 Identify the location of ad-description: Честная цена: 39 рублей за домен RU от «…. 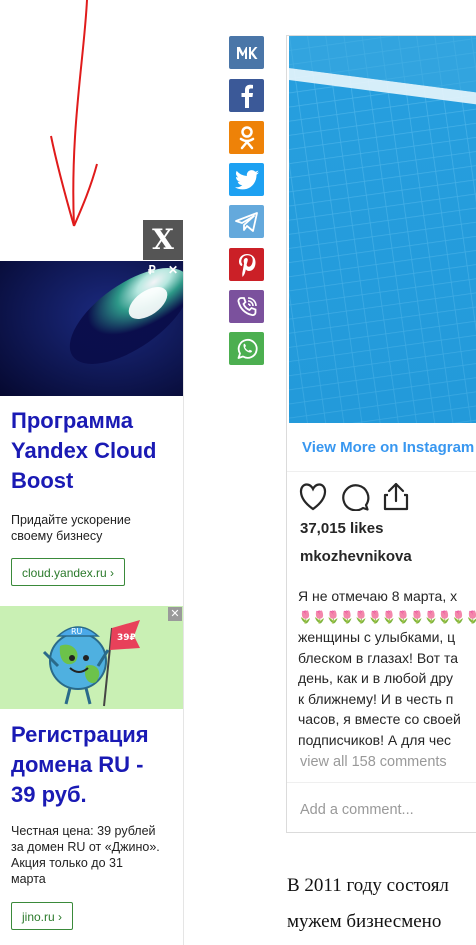
(85, 855).